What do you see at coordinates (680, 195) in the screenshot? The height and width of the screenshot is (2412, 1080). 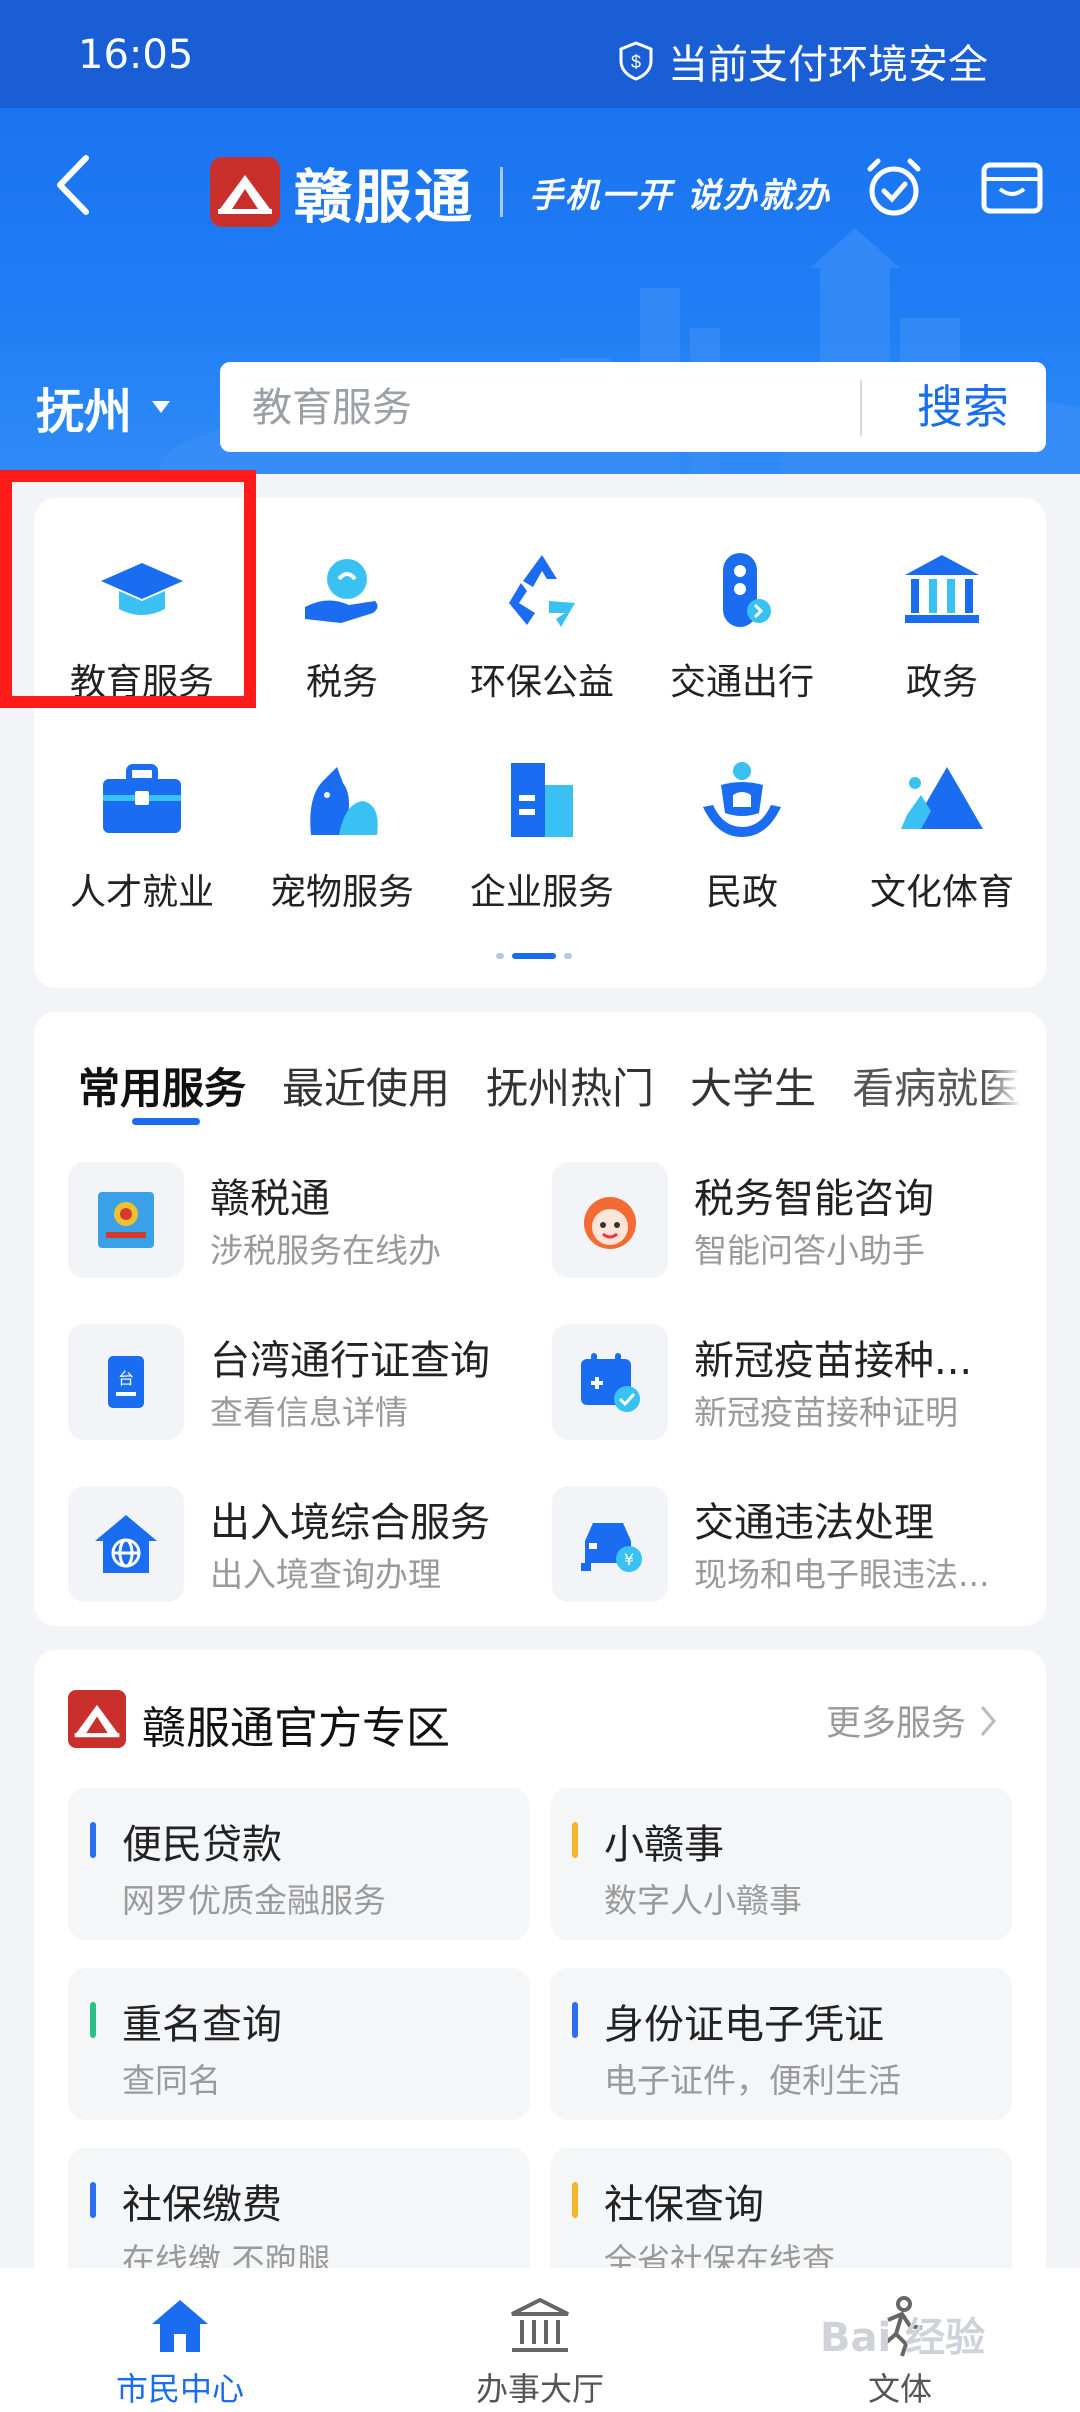 I see `brand-slogan: 手机一开 说办就办` at bounding box center [680, 195].